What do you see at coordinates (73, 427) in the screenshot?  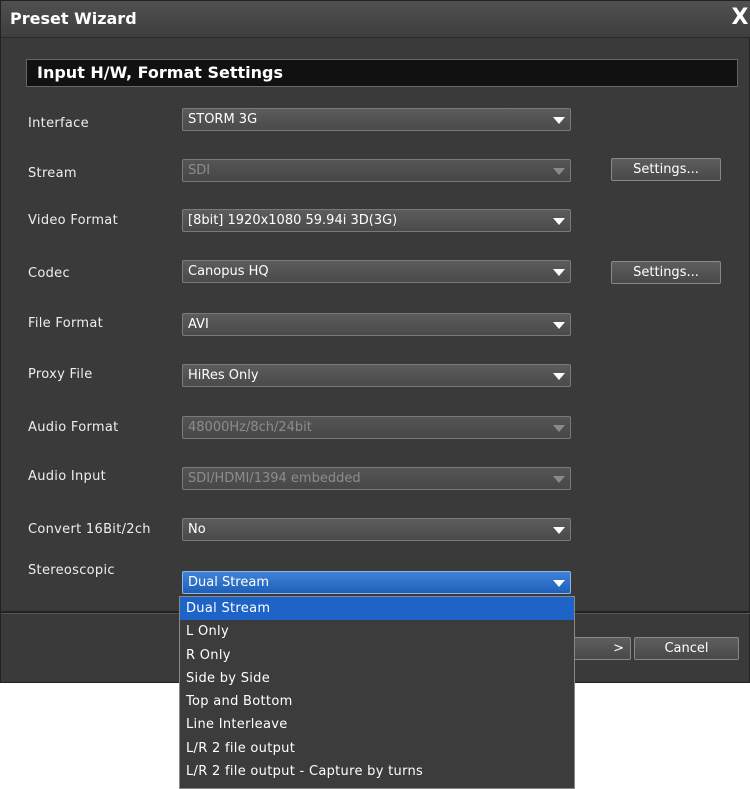 I see `audio-format-label: Audio Format` at bounding box center [73, 427].